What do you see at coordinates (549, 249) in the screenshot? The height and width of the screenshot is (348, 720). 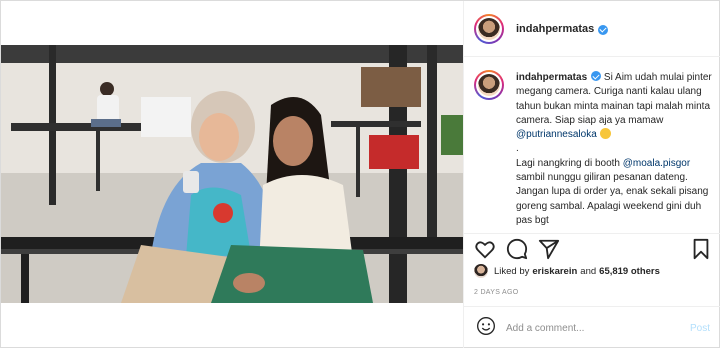 I see `send-icon` at bounding box center [549, 249].